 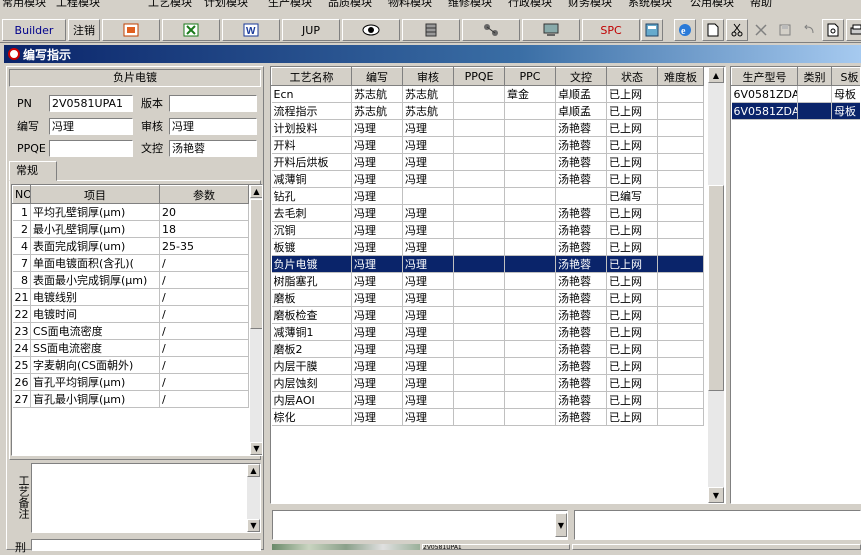 I want to click on param-row: 22电镀时间/, so click(x=131, y=314).